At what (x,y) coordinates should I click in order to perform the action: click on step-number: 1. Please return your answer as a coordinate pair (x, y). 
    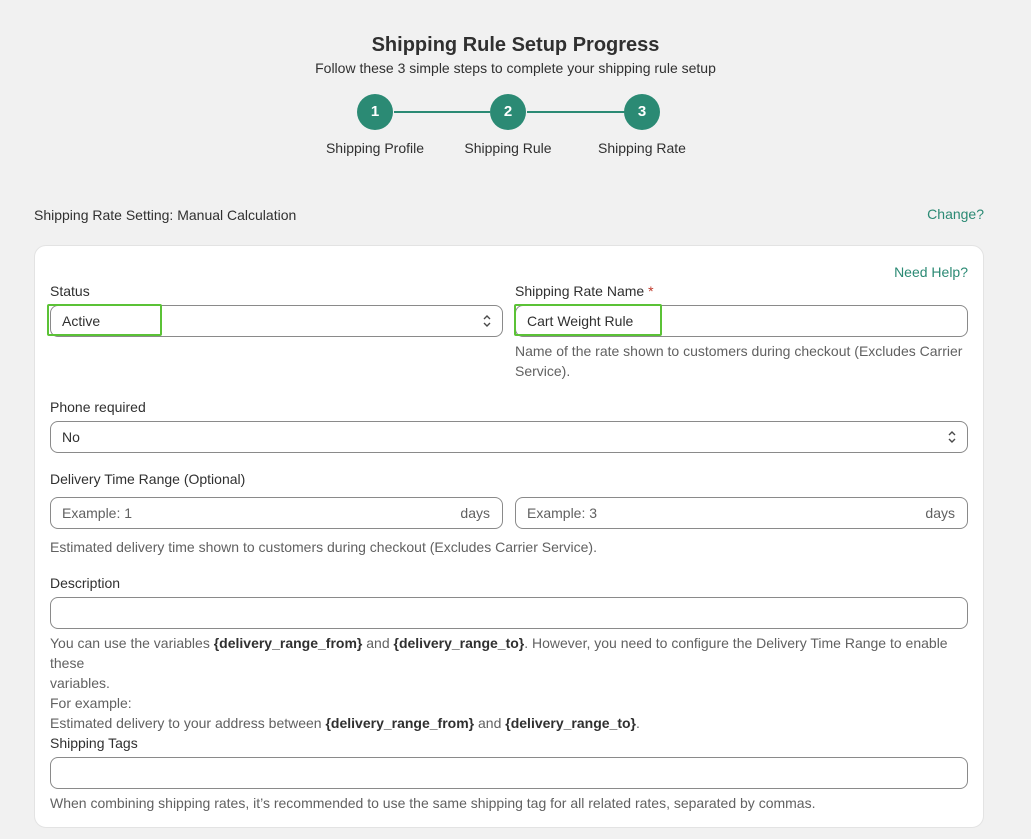
    Looking at the image, I should click on (375, 112).